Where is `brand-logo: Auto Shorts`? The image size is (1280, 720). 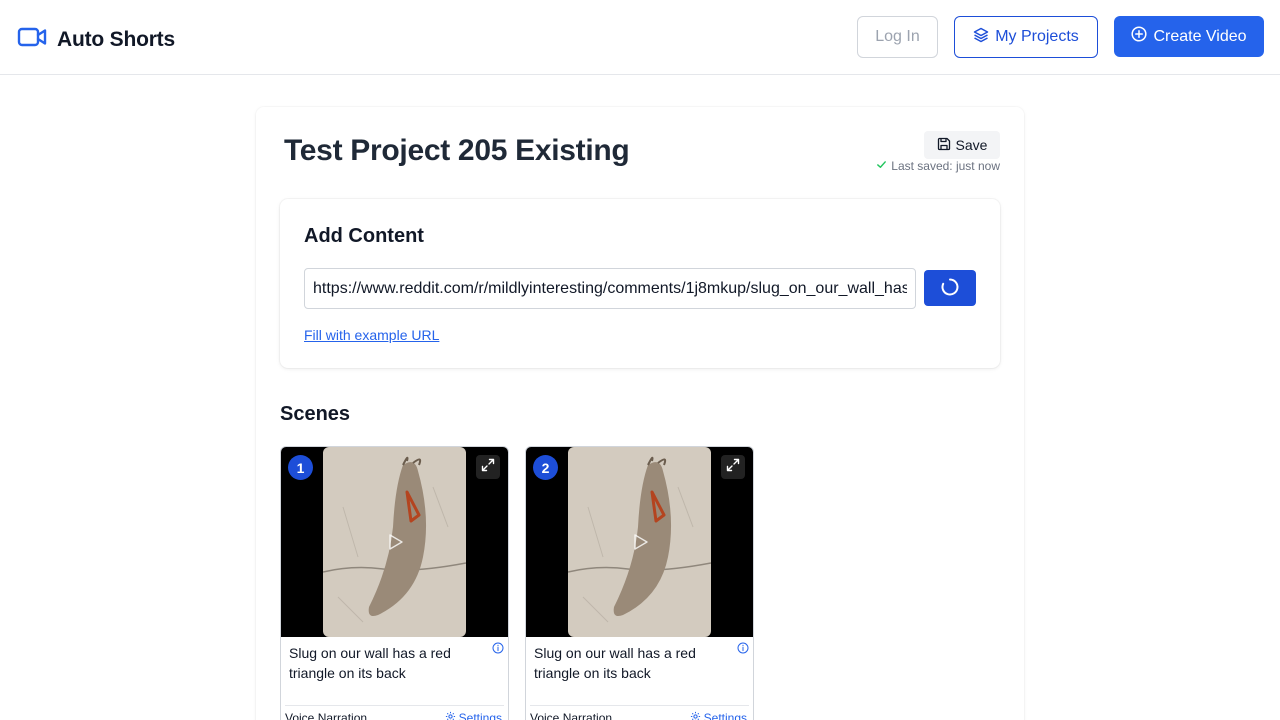 brand-logo: Auto Shorts is located at coordinates (96, 39).